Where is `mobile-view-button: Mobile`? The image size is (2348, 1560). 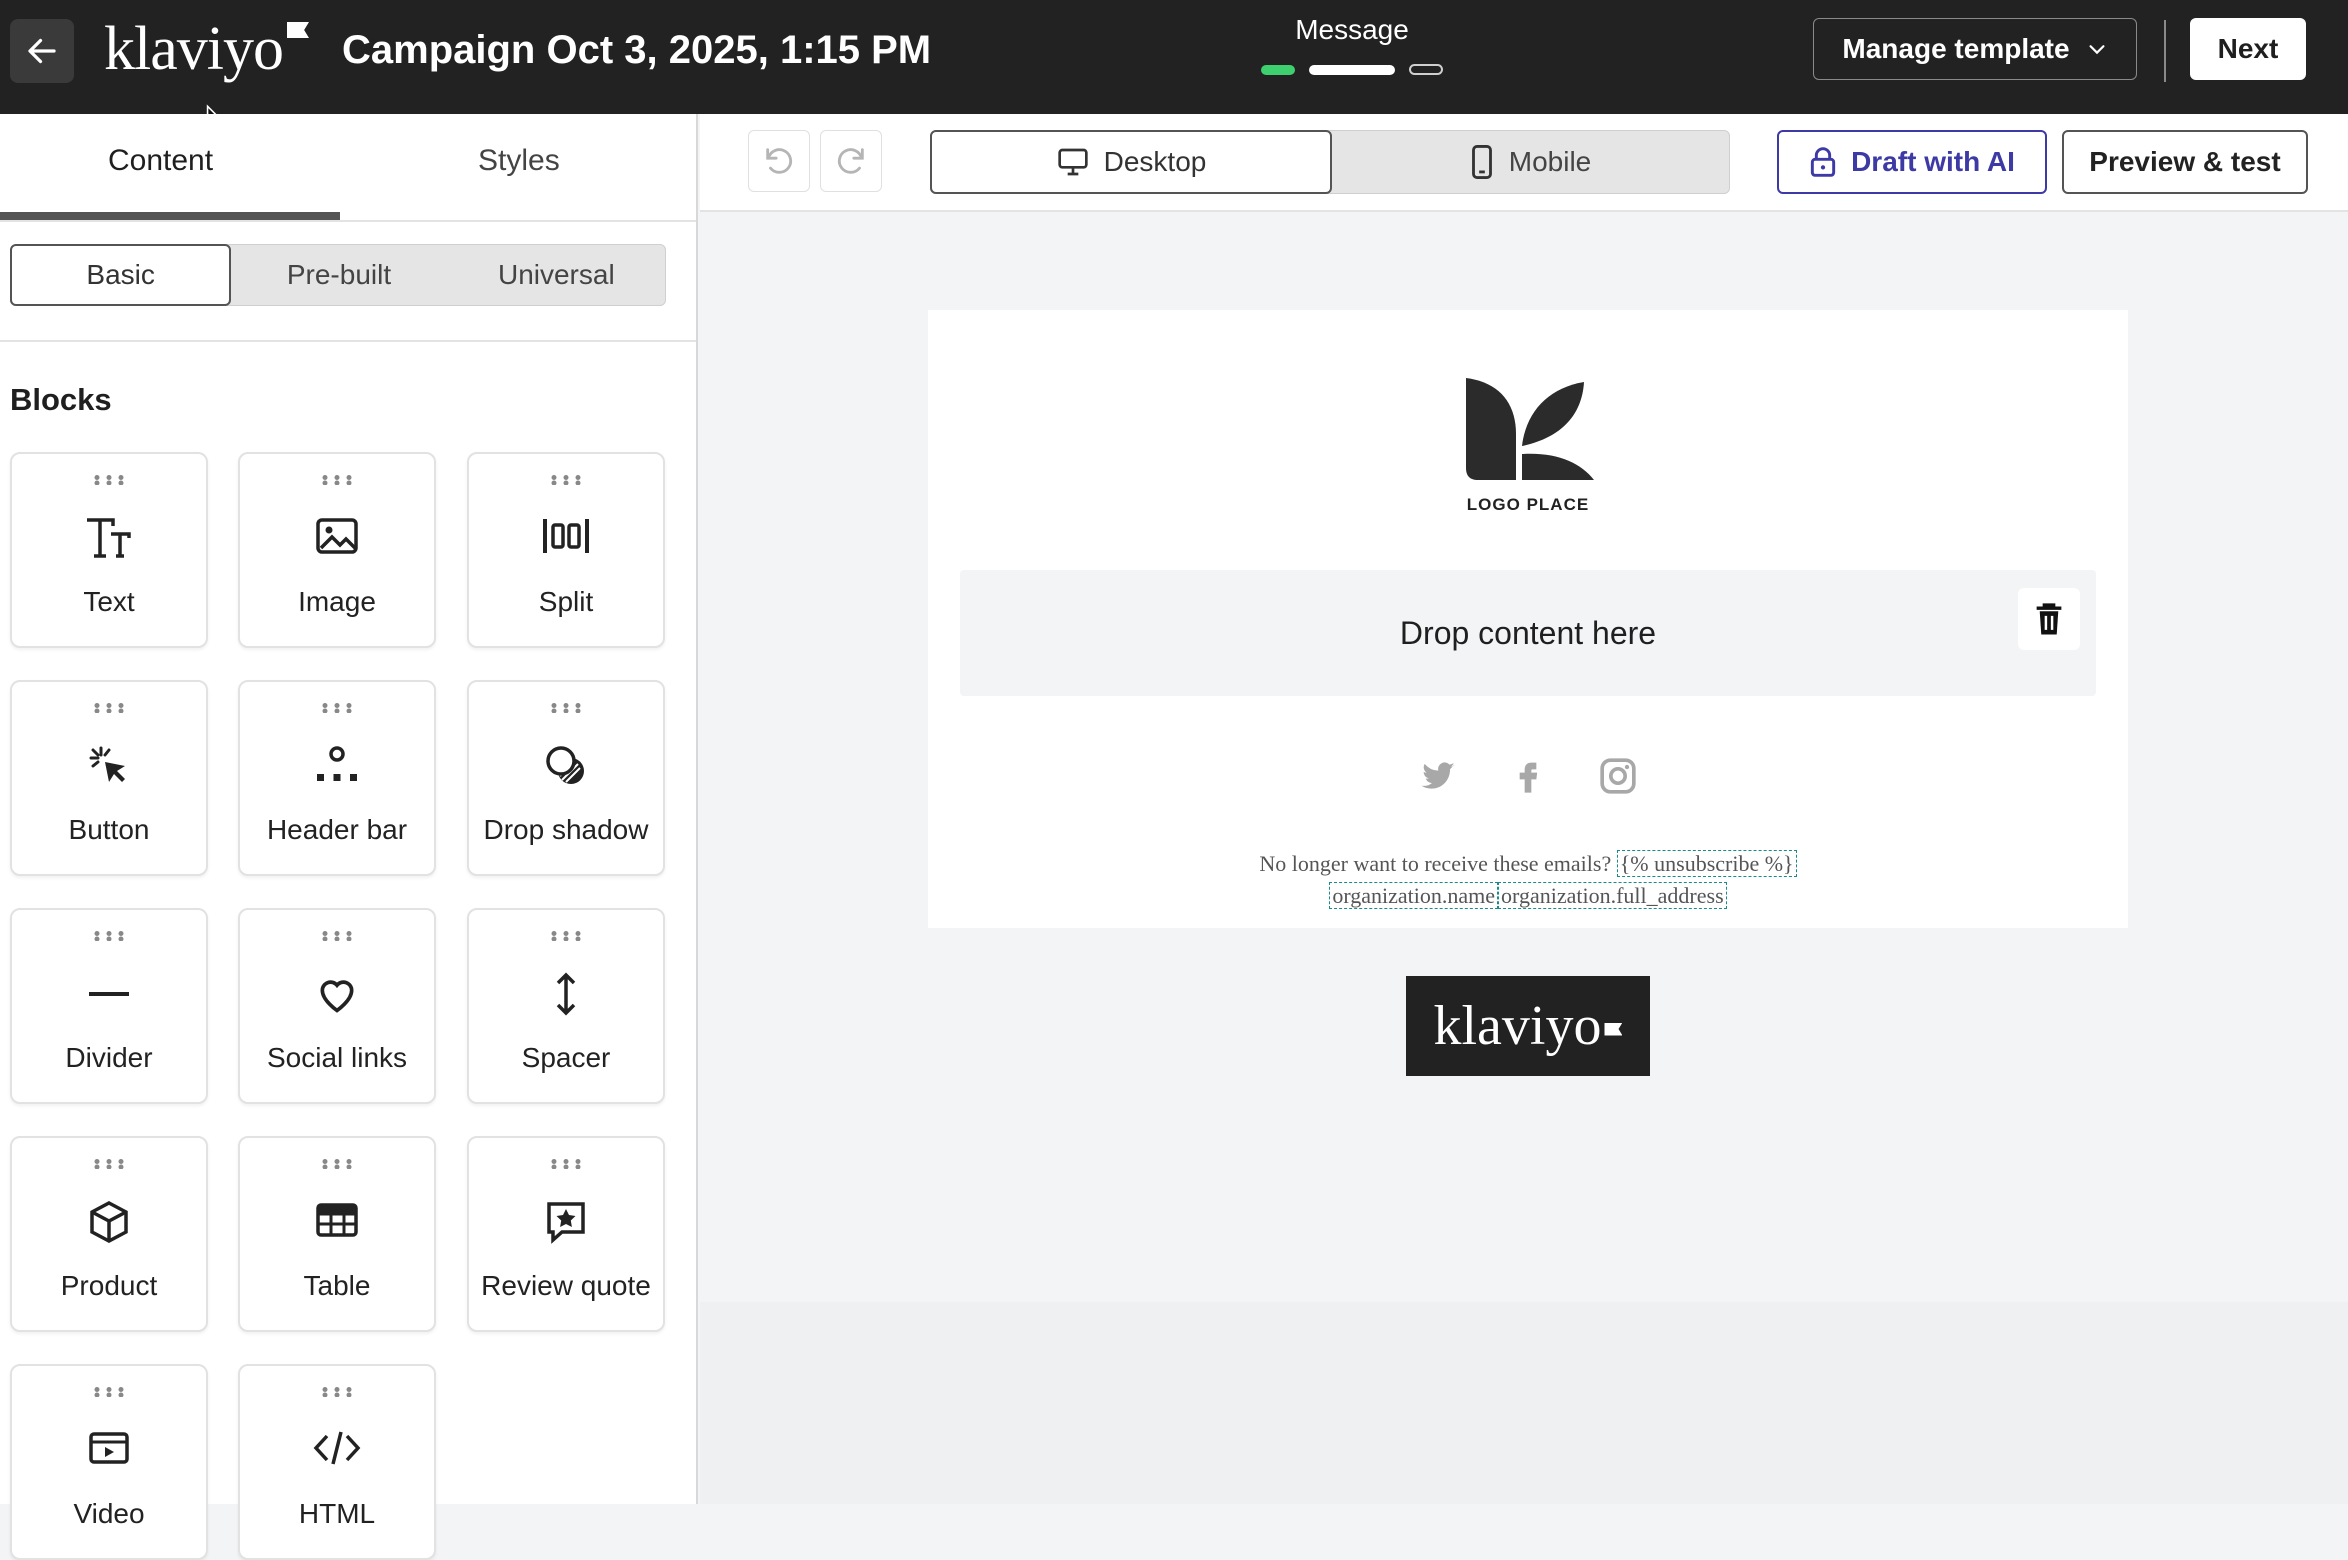 mobile-view-button: Mobile is located at coordinates (1530, 162).